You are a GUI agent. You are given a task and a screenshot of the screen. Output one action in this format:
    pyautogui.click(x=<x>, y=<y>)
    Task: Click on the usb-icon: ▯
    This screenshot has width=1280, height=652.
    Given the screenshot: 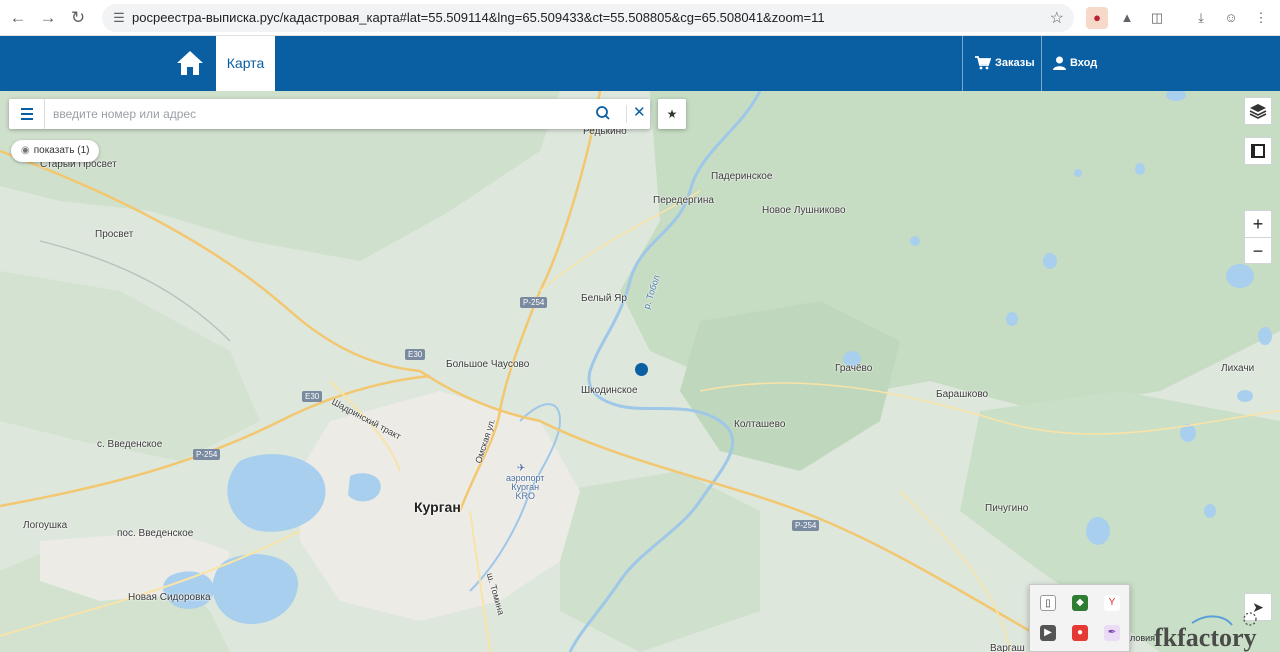 What is the action you would take?
    pyautogui.click(x=1048, y=603)
    